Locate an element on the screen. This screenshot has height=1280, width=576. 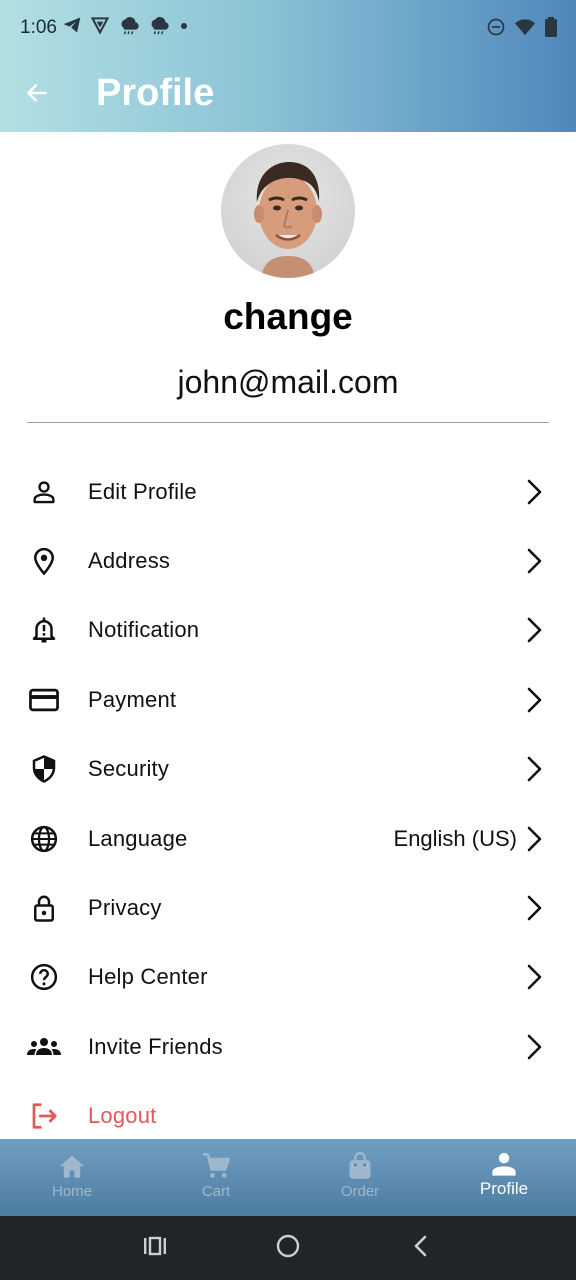
credit-card-icon is located at coordinates (44, 700).